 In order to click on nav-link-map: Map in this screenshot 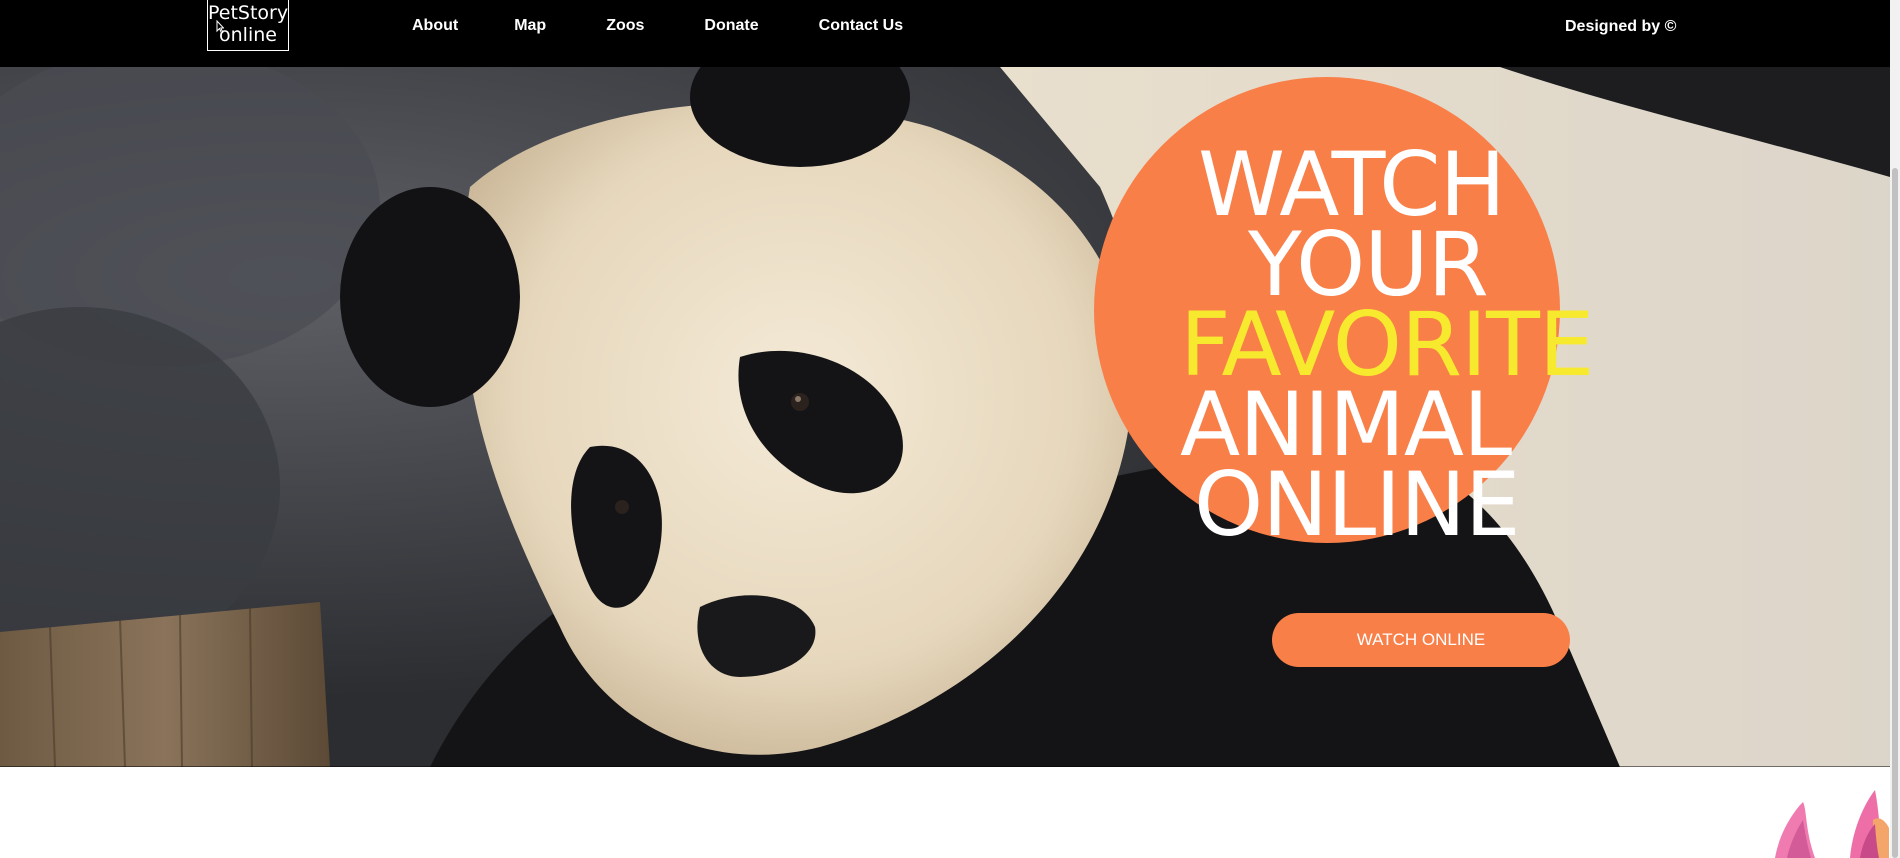, I will do `click(530, 26)`.